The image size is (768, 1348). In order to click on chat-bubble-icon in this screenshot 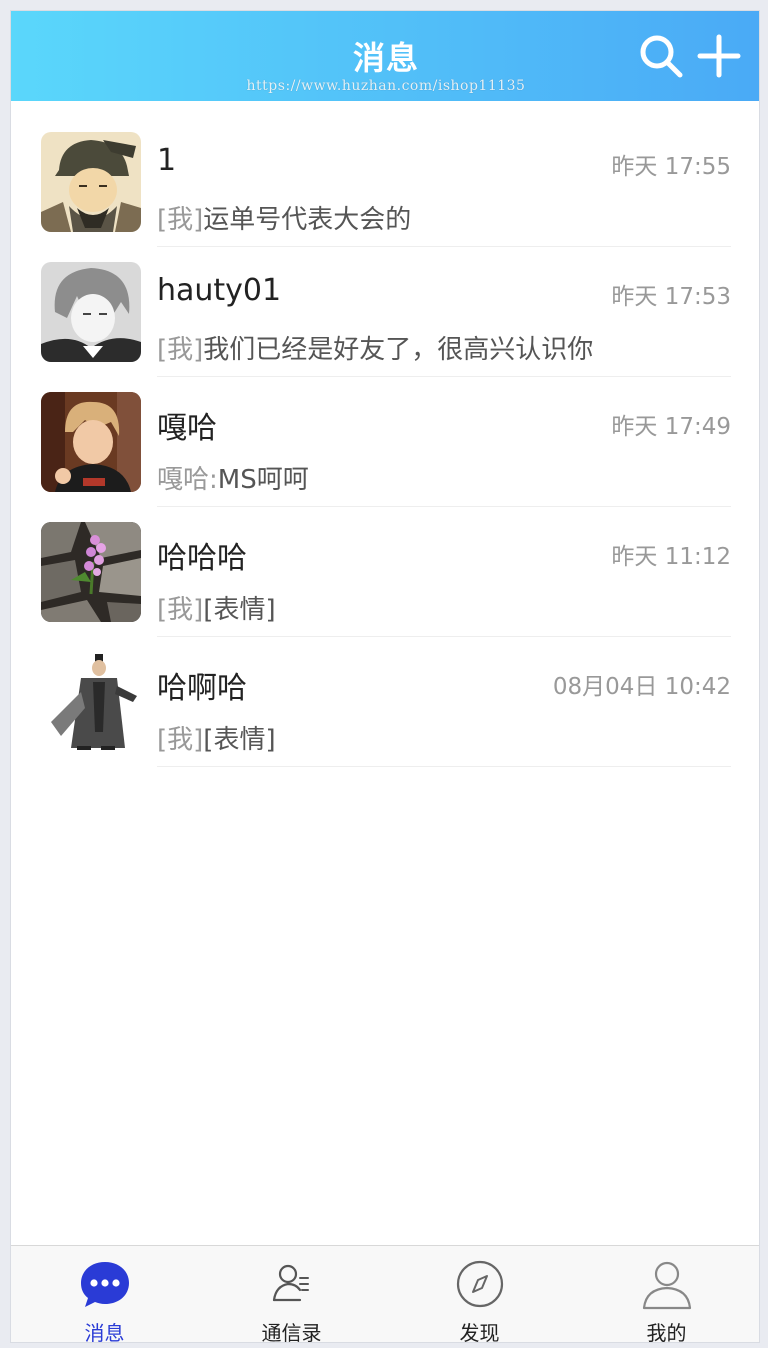, I will do `click(104, 1284)`.